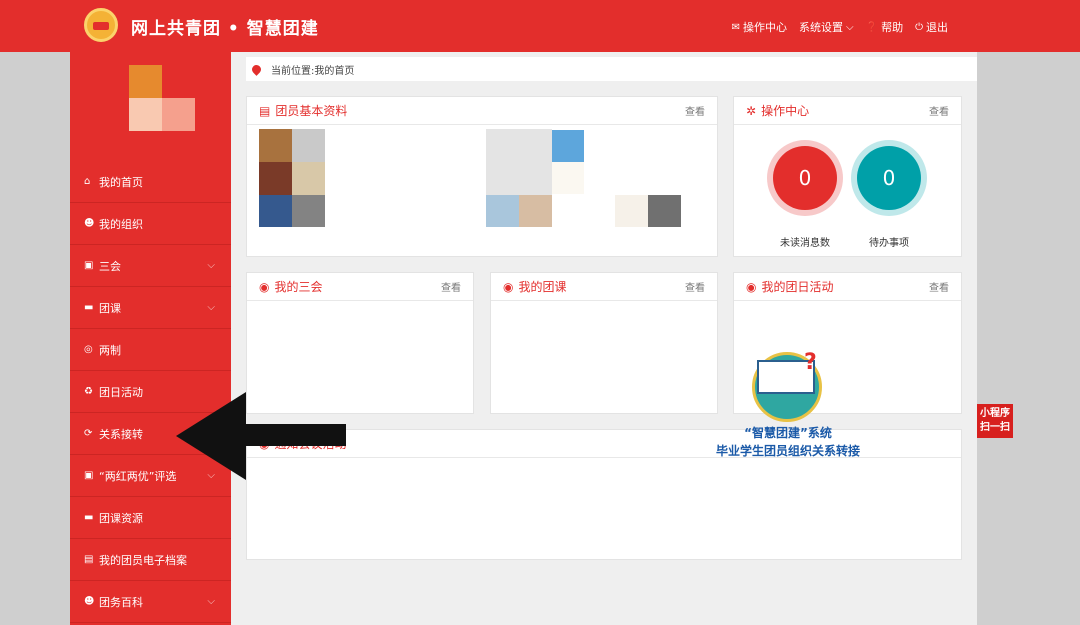 Image resolution: width=1080 pixels, height=625 pixels. What do you see at coordinates (611, 69) in the screenshot?
I see `breadcrumb: 当前位置:我的首页` at bounding box center [611, 69].